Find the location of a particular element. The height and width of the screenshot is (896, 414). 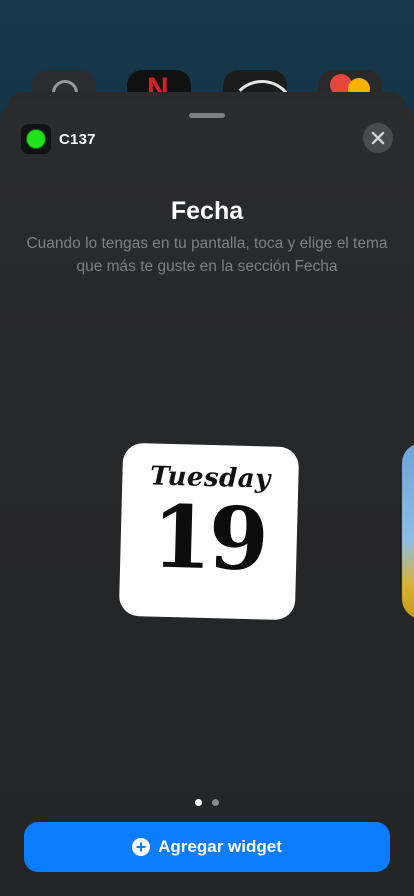

widget-date-number: 19 is located at coordinates (208, 538).